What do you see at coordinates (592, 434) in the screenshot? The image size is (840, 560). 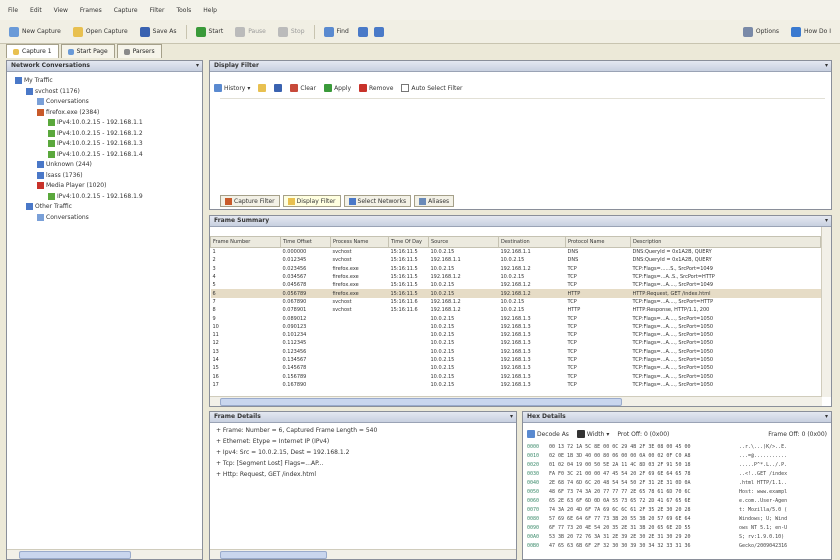 I see `width-button: Width ▾` at bounding box center [592, 434].